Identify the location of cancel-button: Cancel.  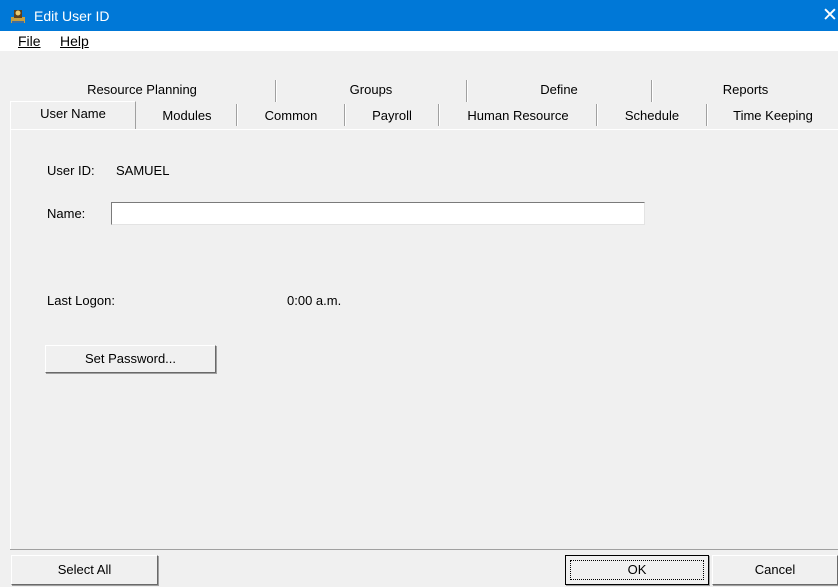
(775, 570).